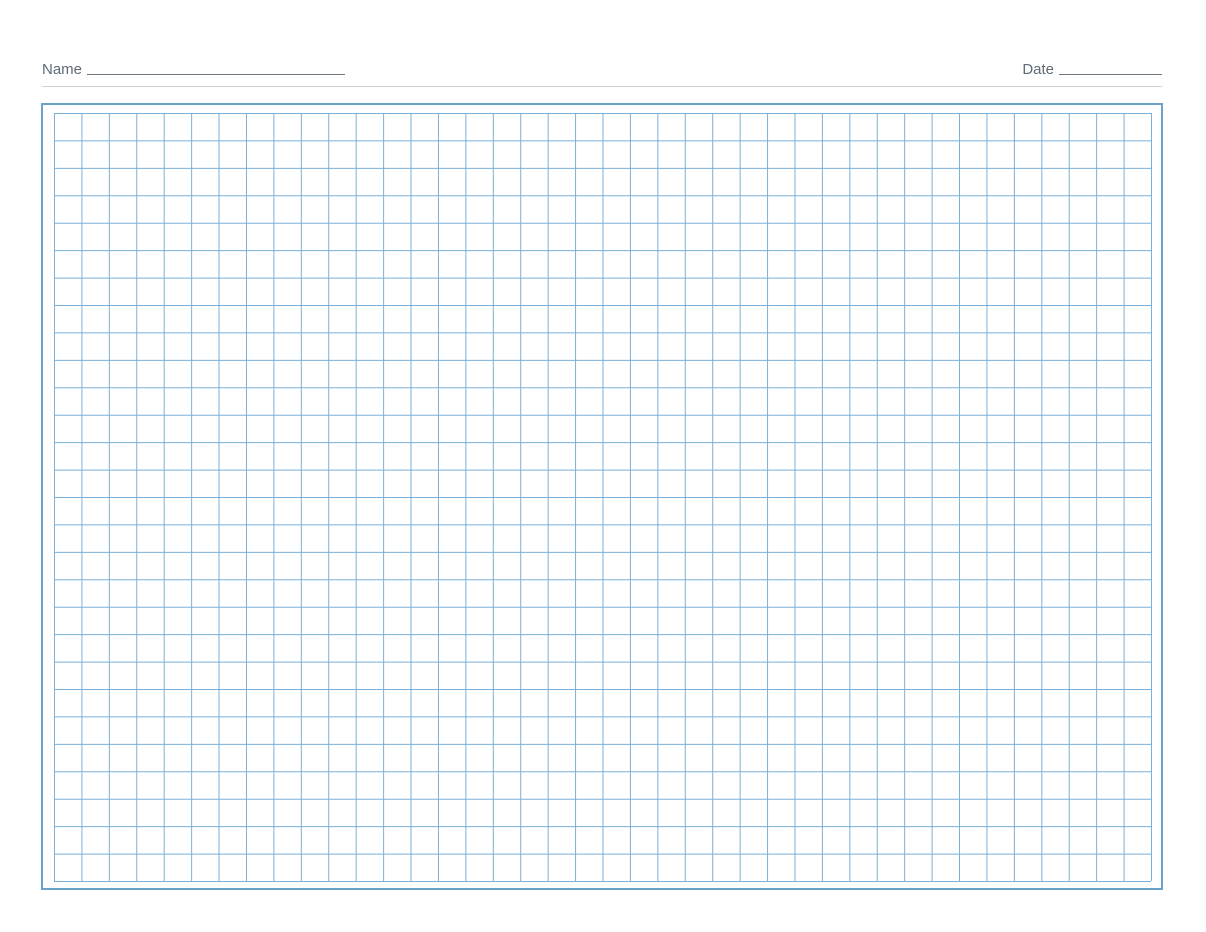 This screenshot has width=1206, height=932. What do you see at coordinates (1110, 67) in the screenshot?
I see `date-blank-line` at bounding box center [1110, 67].